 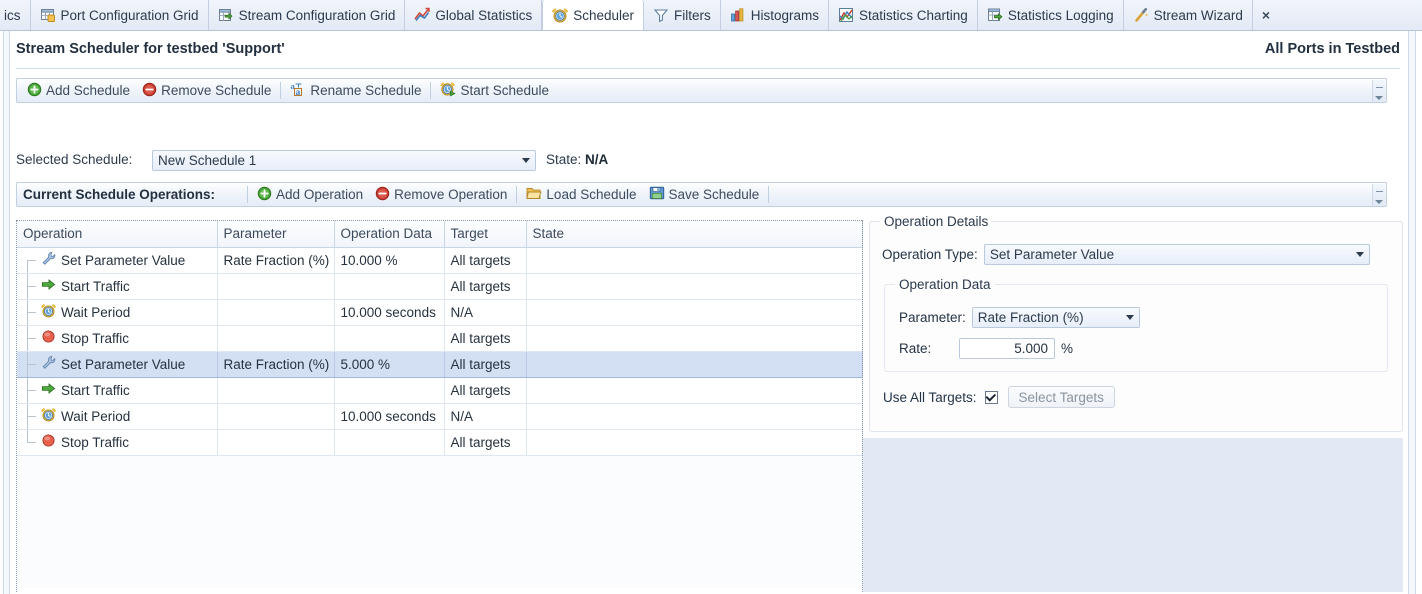 I want to click on column-header-parameter: Parameter, so click(x=276, y=234).